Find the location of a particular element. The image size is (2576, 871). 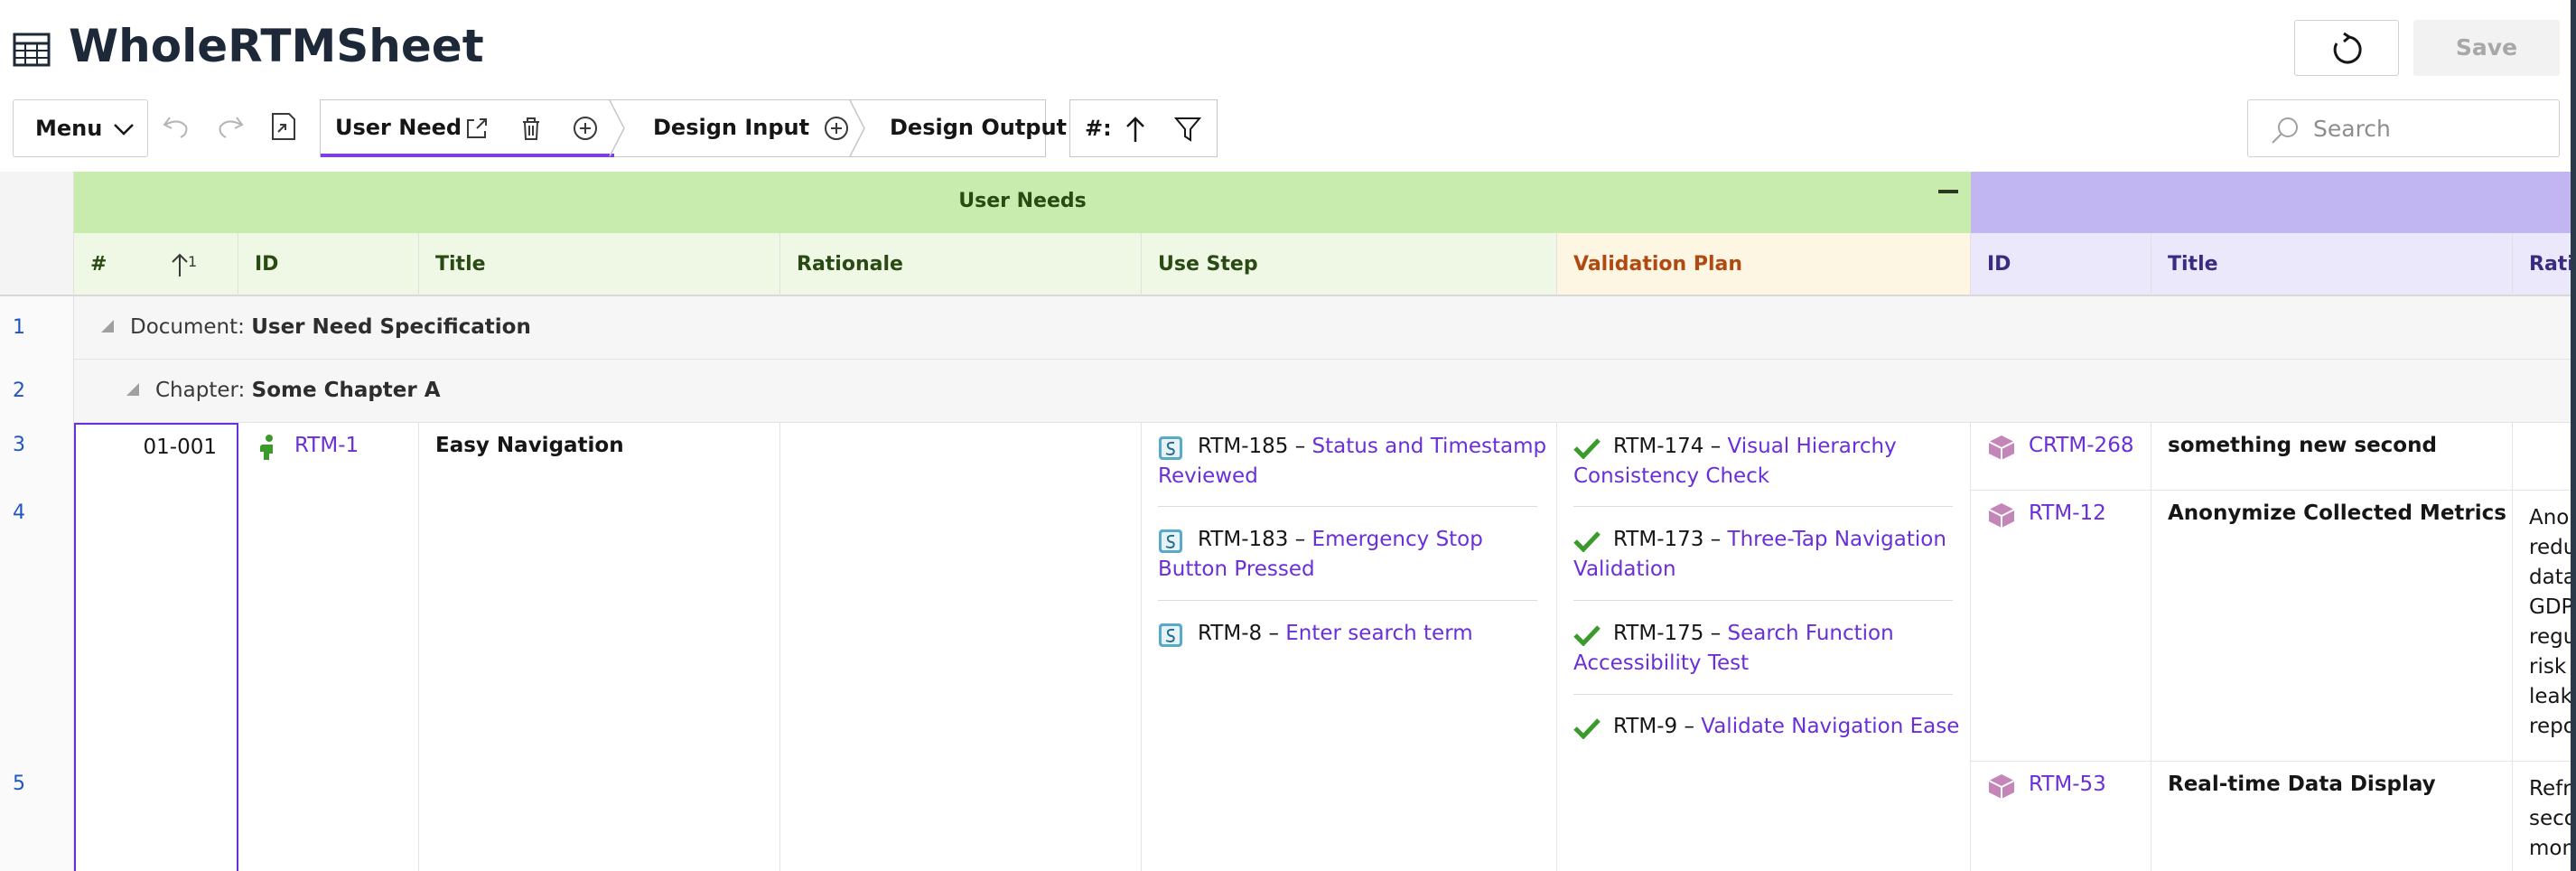

use-step-link: Emergency Stop is located at coordinates (1397, 539).